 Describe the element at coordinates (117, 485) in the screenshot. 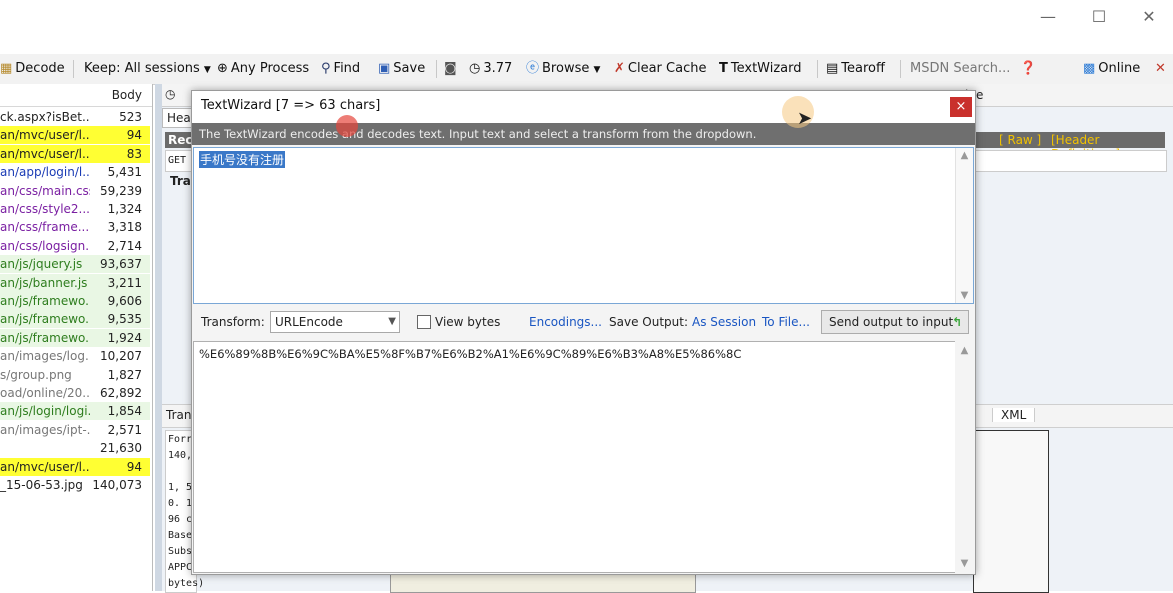

I see `session-body-size: 140,073` at that location.